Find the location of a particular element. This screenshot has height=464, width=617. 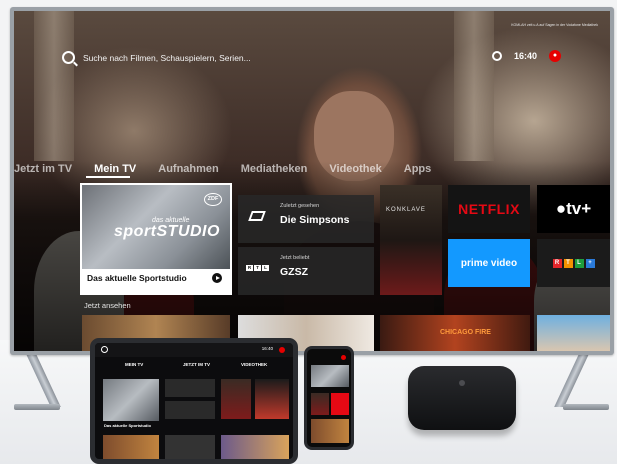

smartphone-device is located at coordinates (329, 398).